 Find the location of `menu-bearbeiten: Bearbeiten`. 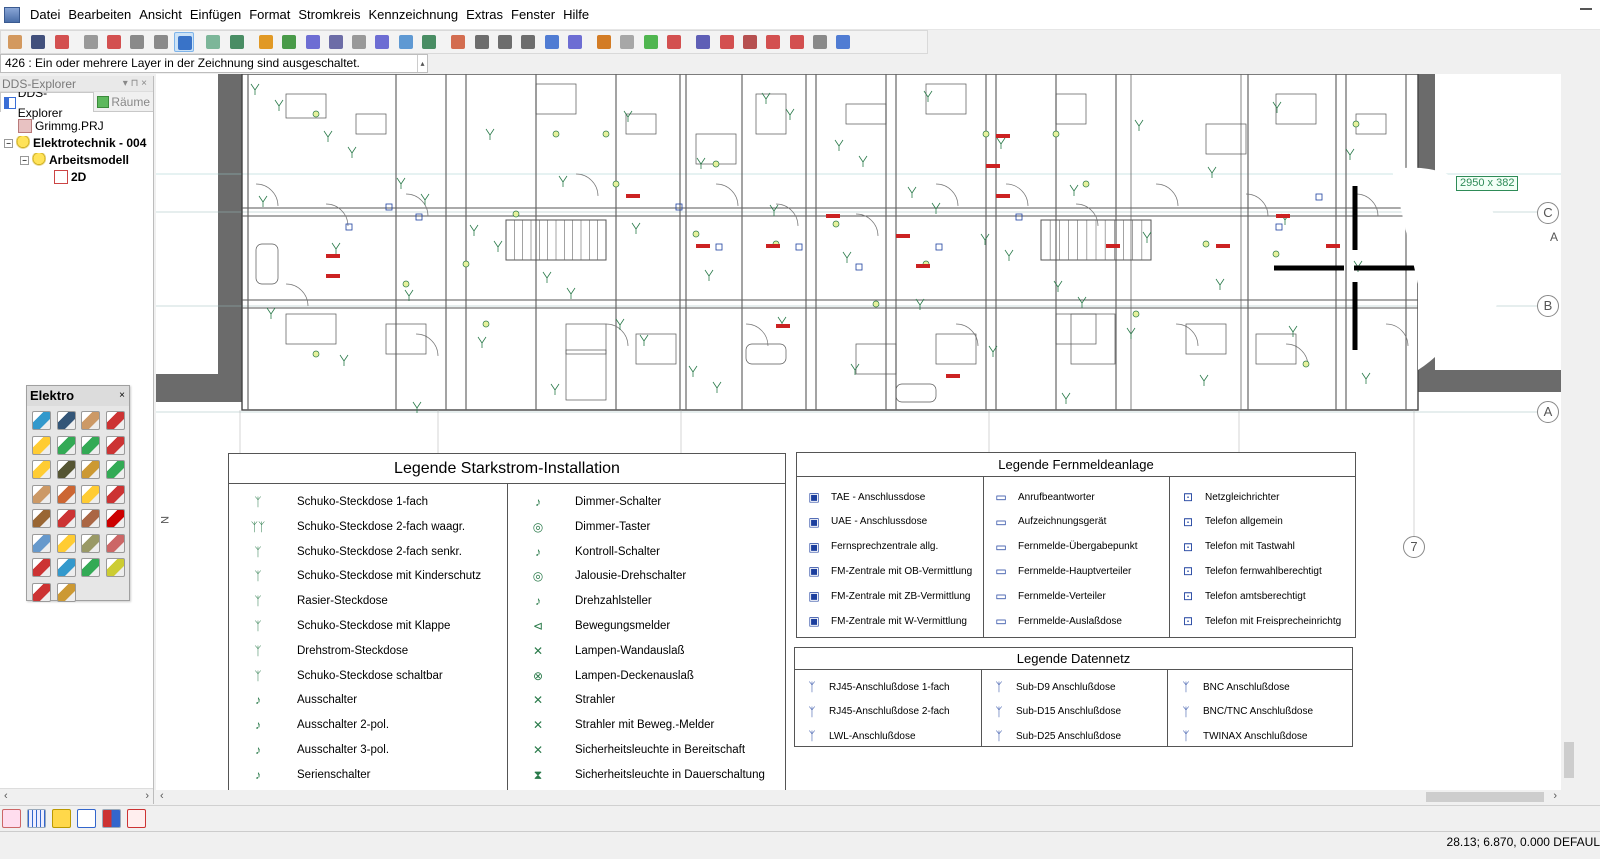

menu-bearbeiten: Bearbeiten is located at coordinates (99, 15).